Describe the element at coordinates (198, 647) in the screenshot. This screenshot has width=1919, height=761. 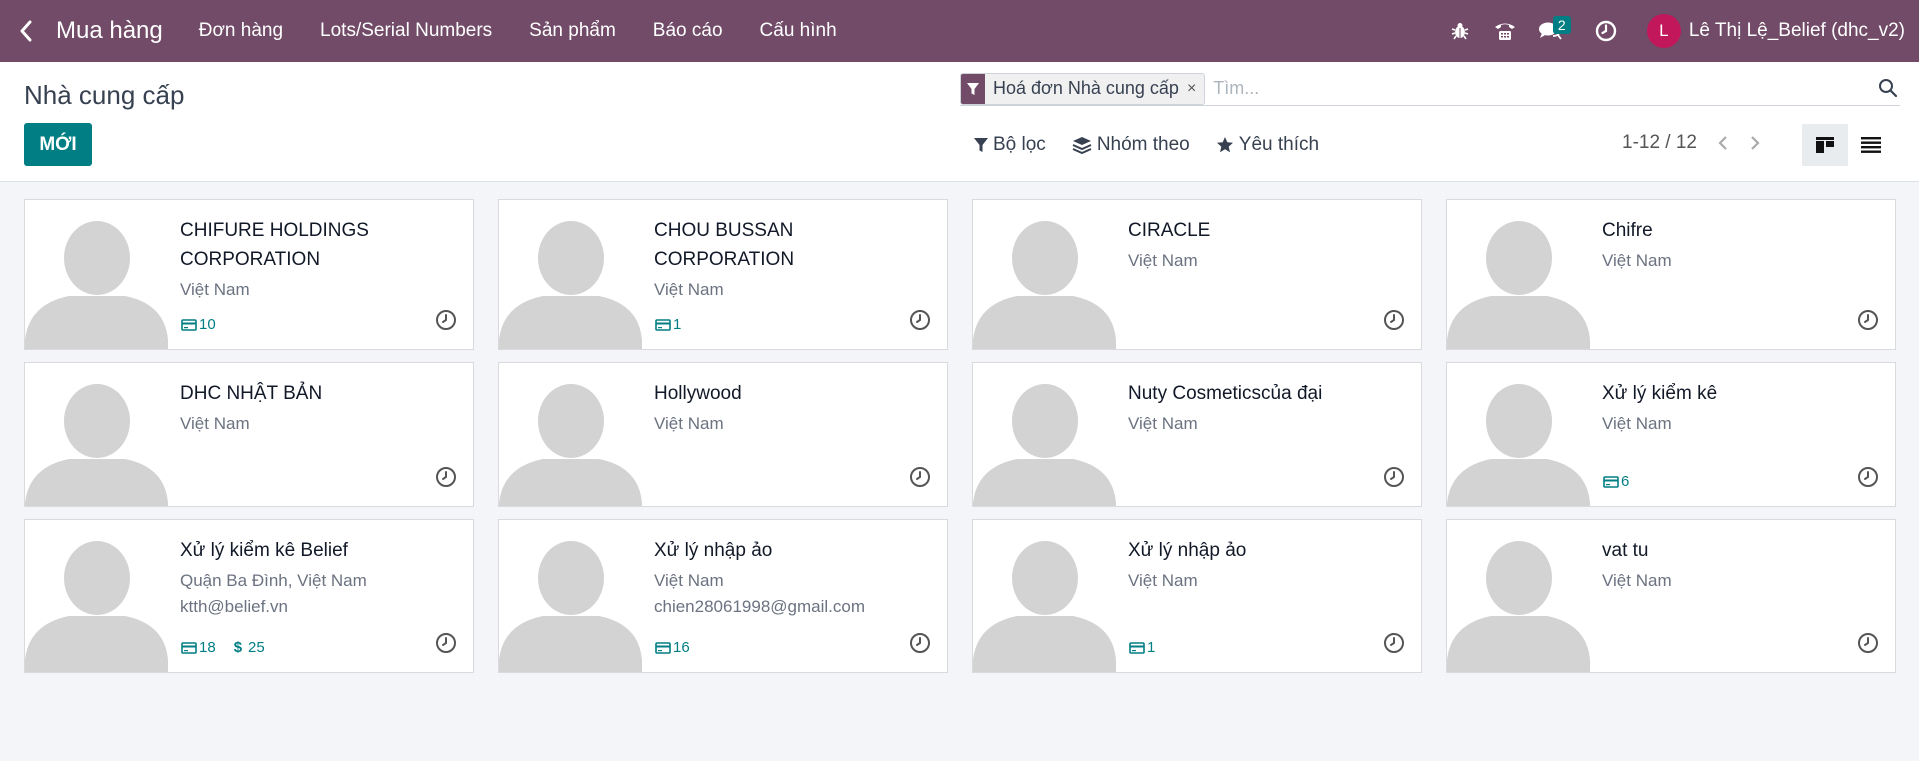
I see `vendor-bills-stat: 18` at that location.